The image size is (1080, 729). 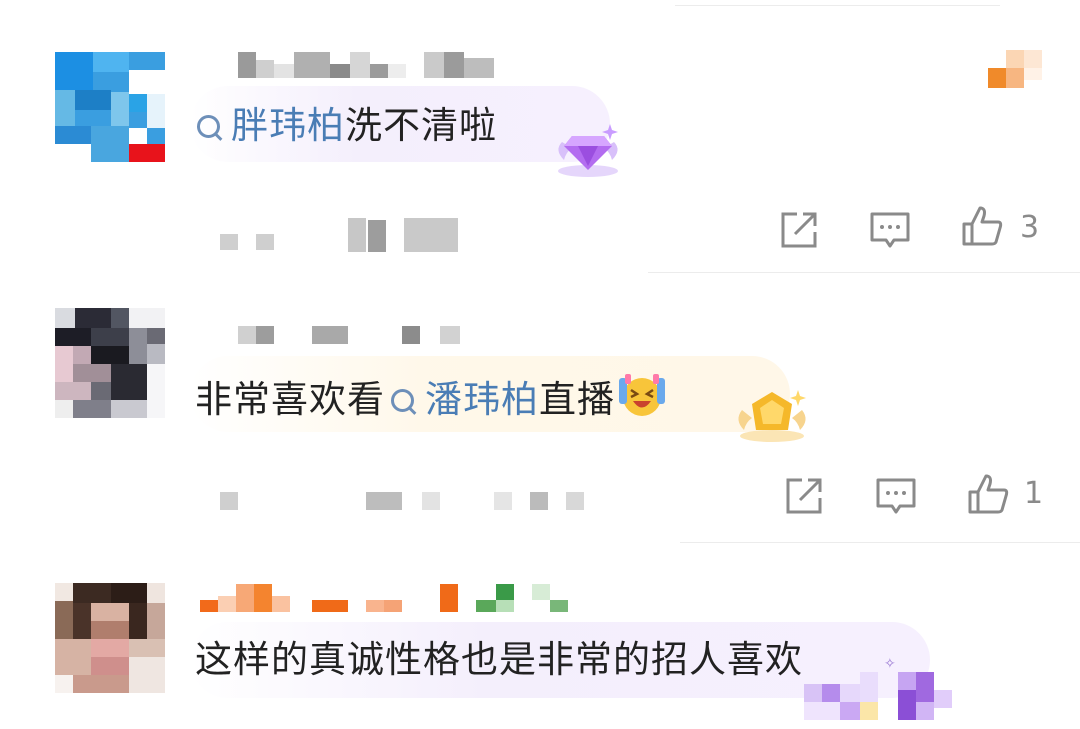 I want to click on avatar, so click(x=110, y=638).